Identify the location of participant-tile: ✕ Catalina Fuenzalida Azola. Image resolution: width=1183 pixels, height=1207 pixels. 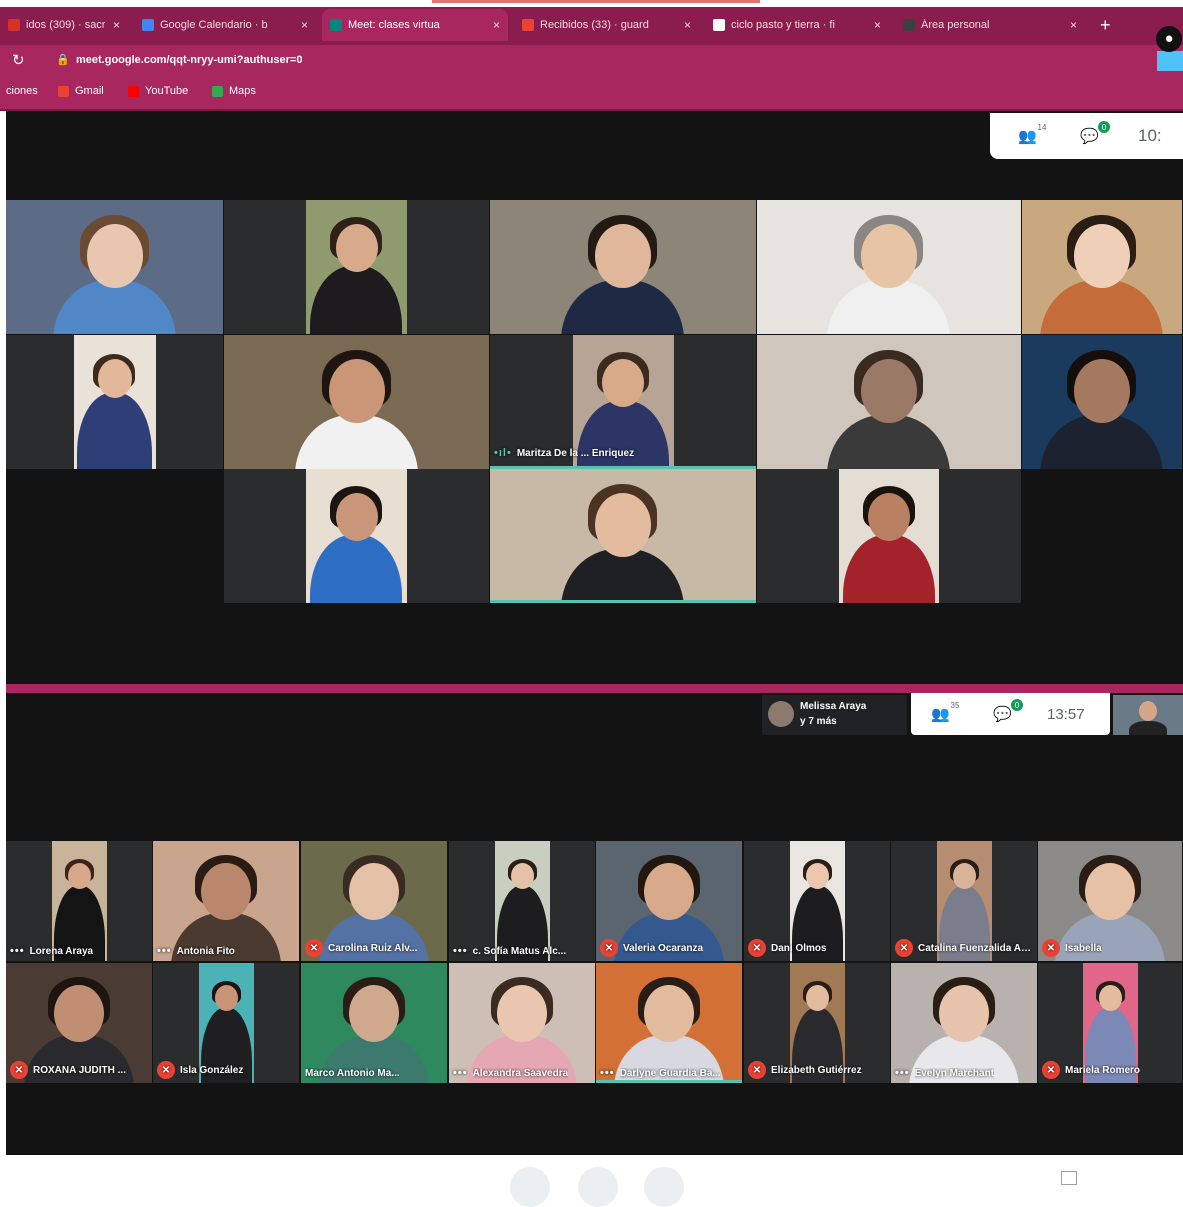
(964, 901).